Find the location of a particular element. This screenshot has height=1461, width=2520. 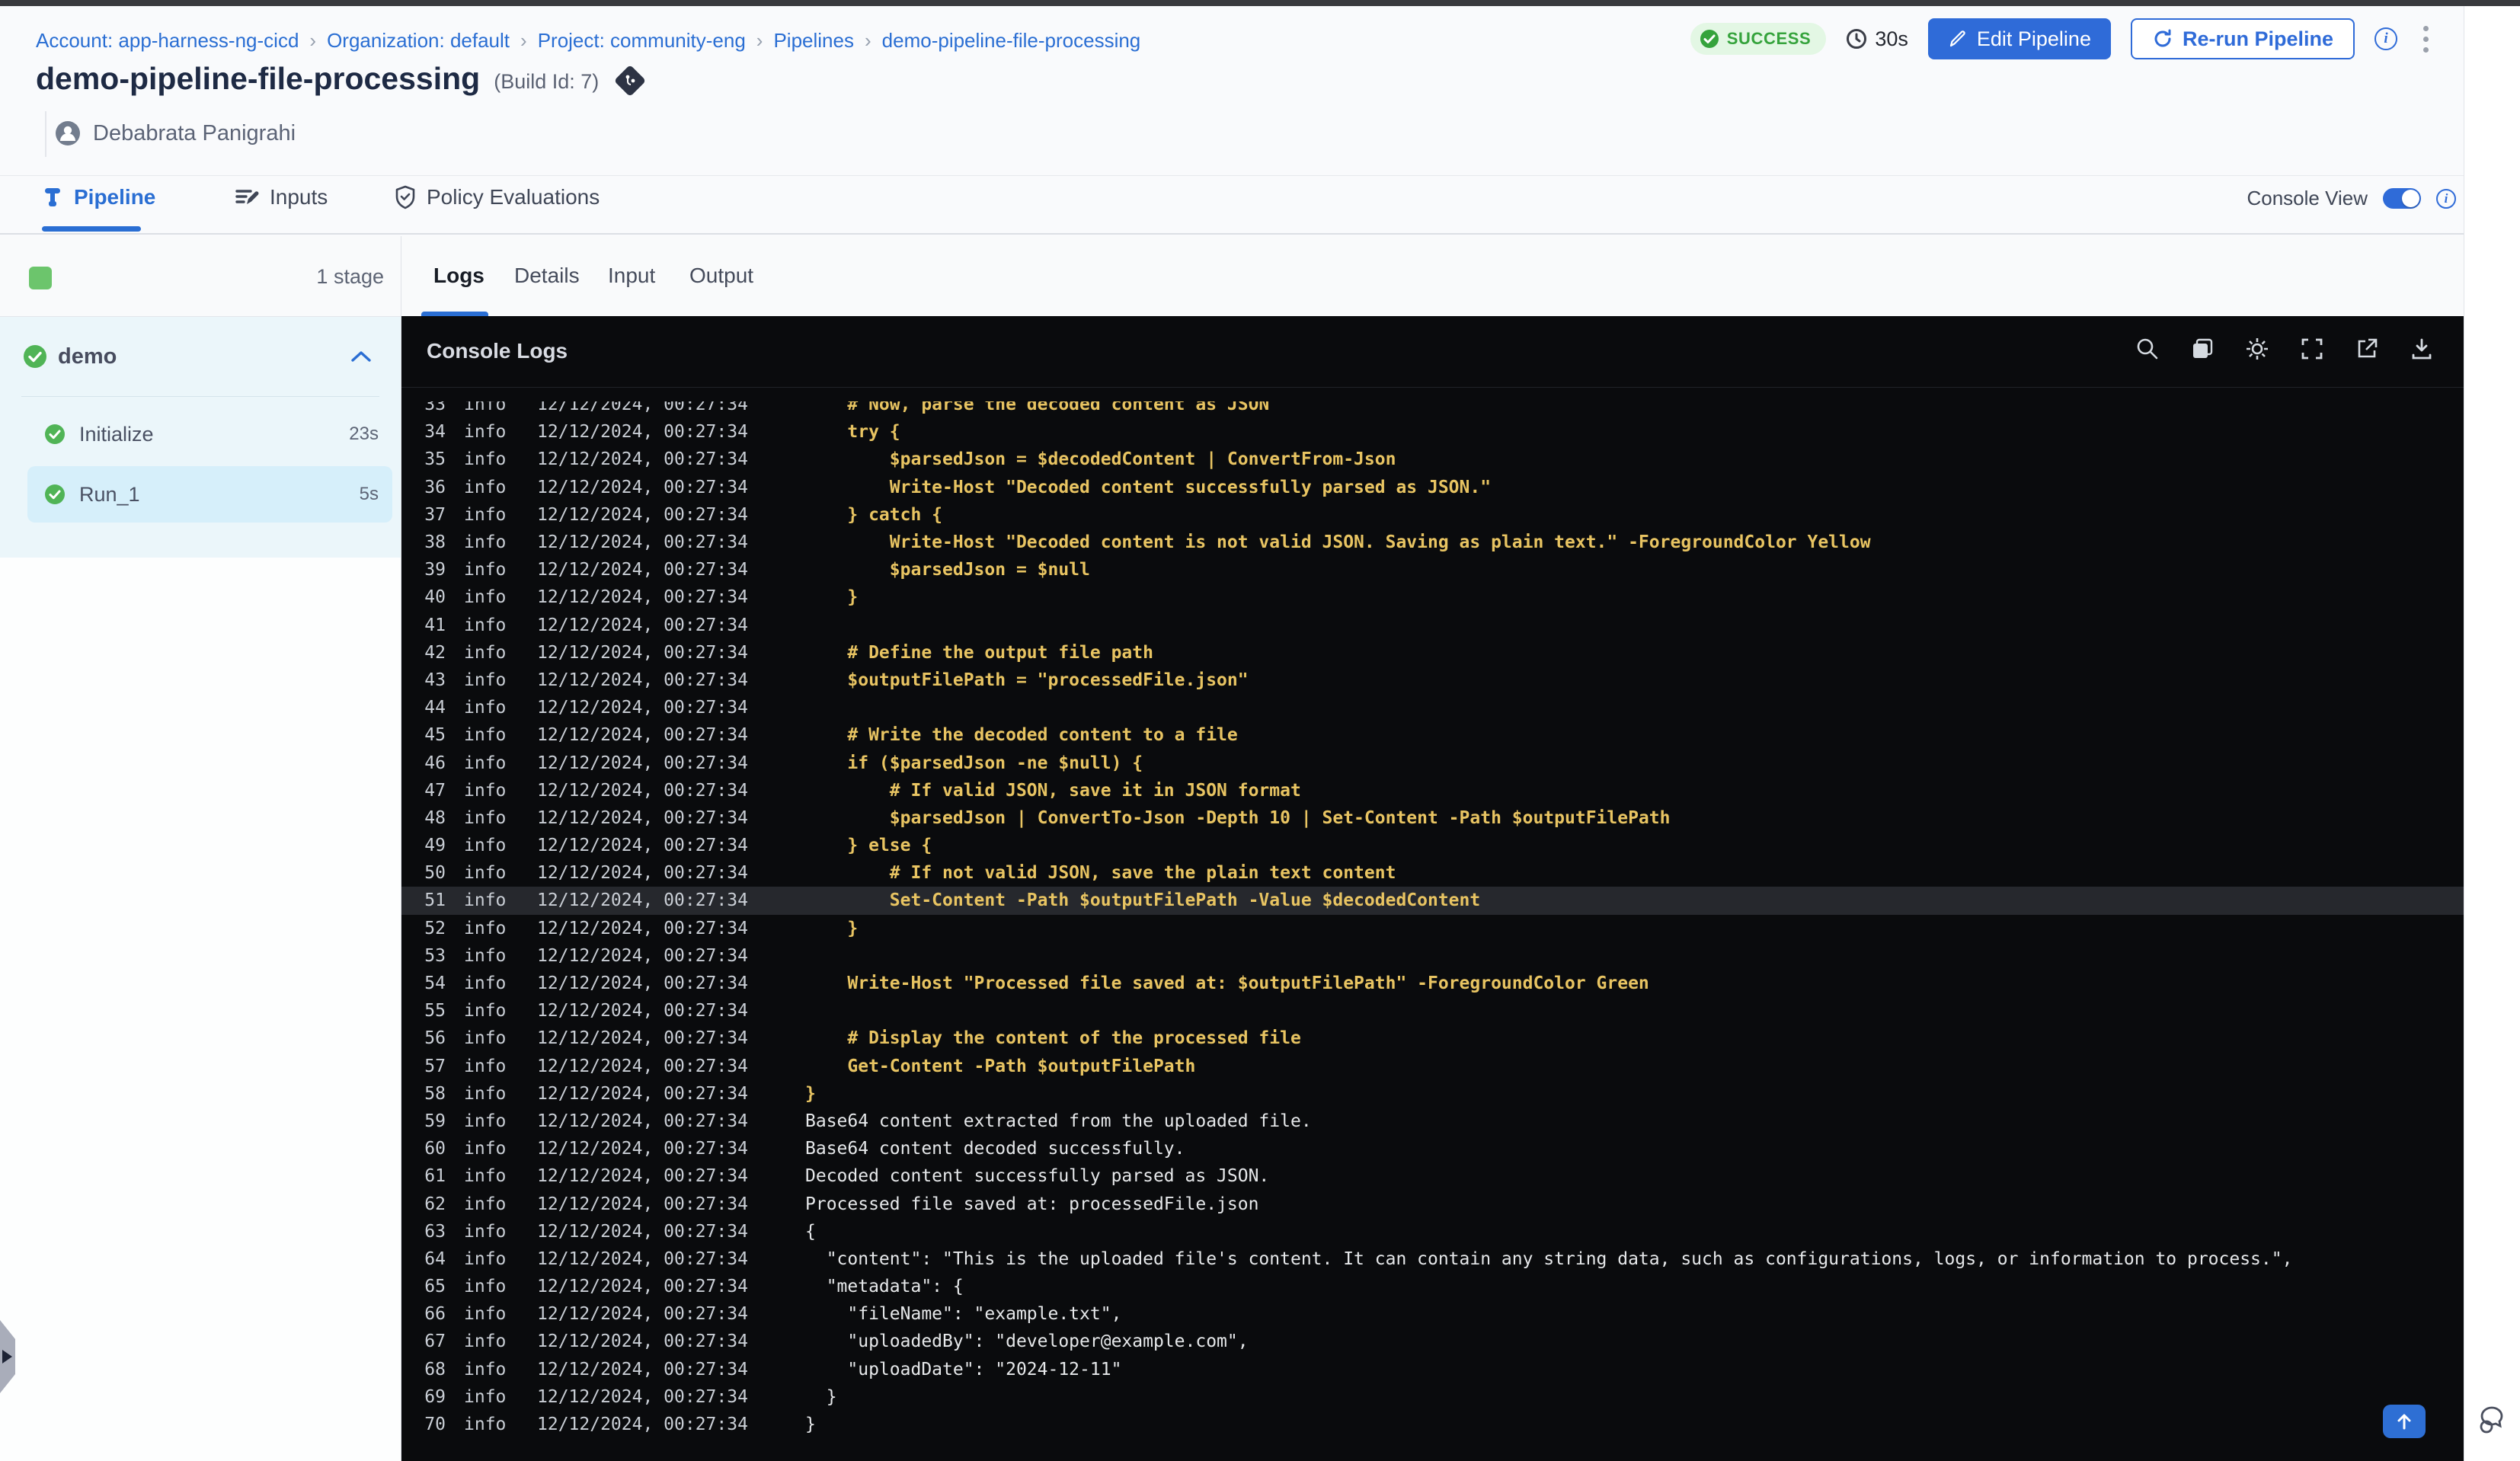

edit-pipeline-button: Edit Pipeline is located at coordinates (2019, 38).